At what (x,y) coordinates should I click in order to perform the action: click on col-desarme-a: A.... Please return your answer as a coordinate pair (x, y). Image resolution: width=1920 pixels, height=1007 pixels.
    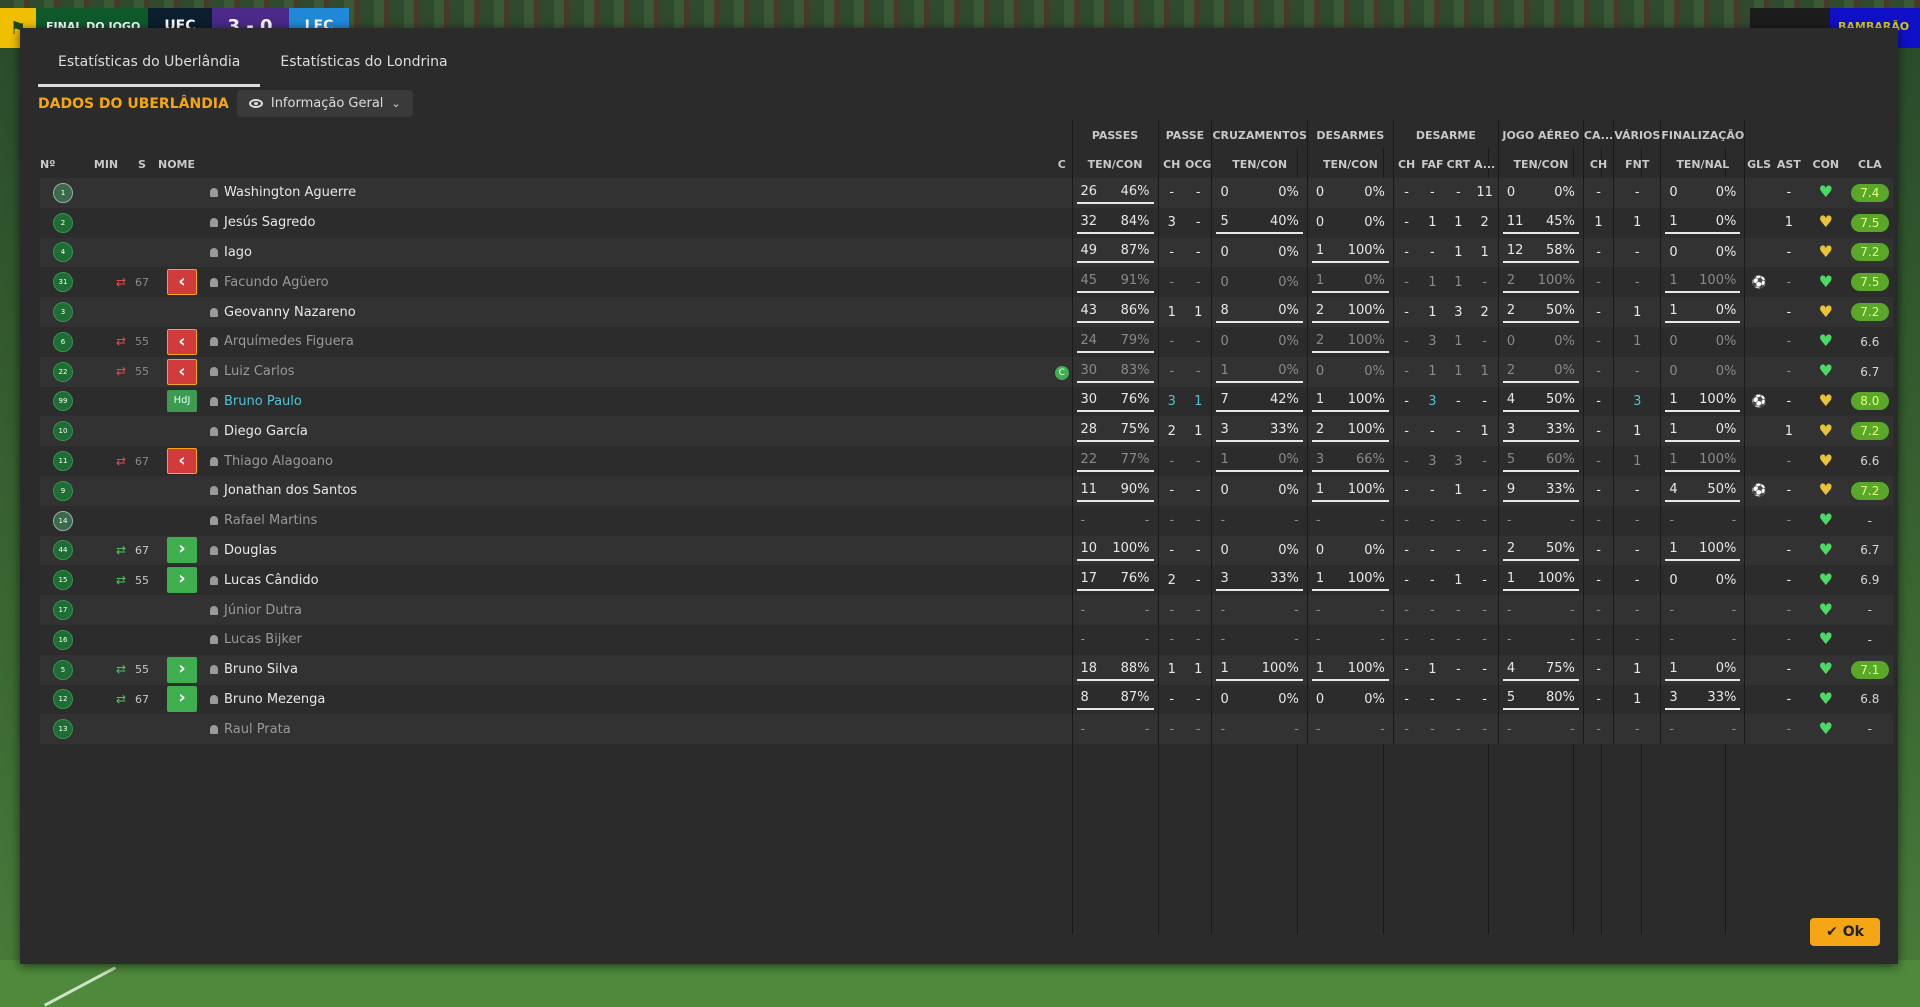
    Looking at the image, I should click on (1484, 164).